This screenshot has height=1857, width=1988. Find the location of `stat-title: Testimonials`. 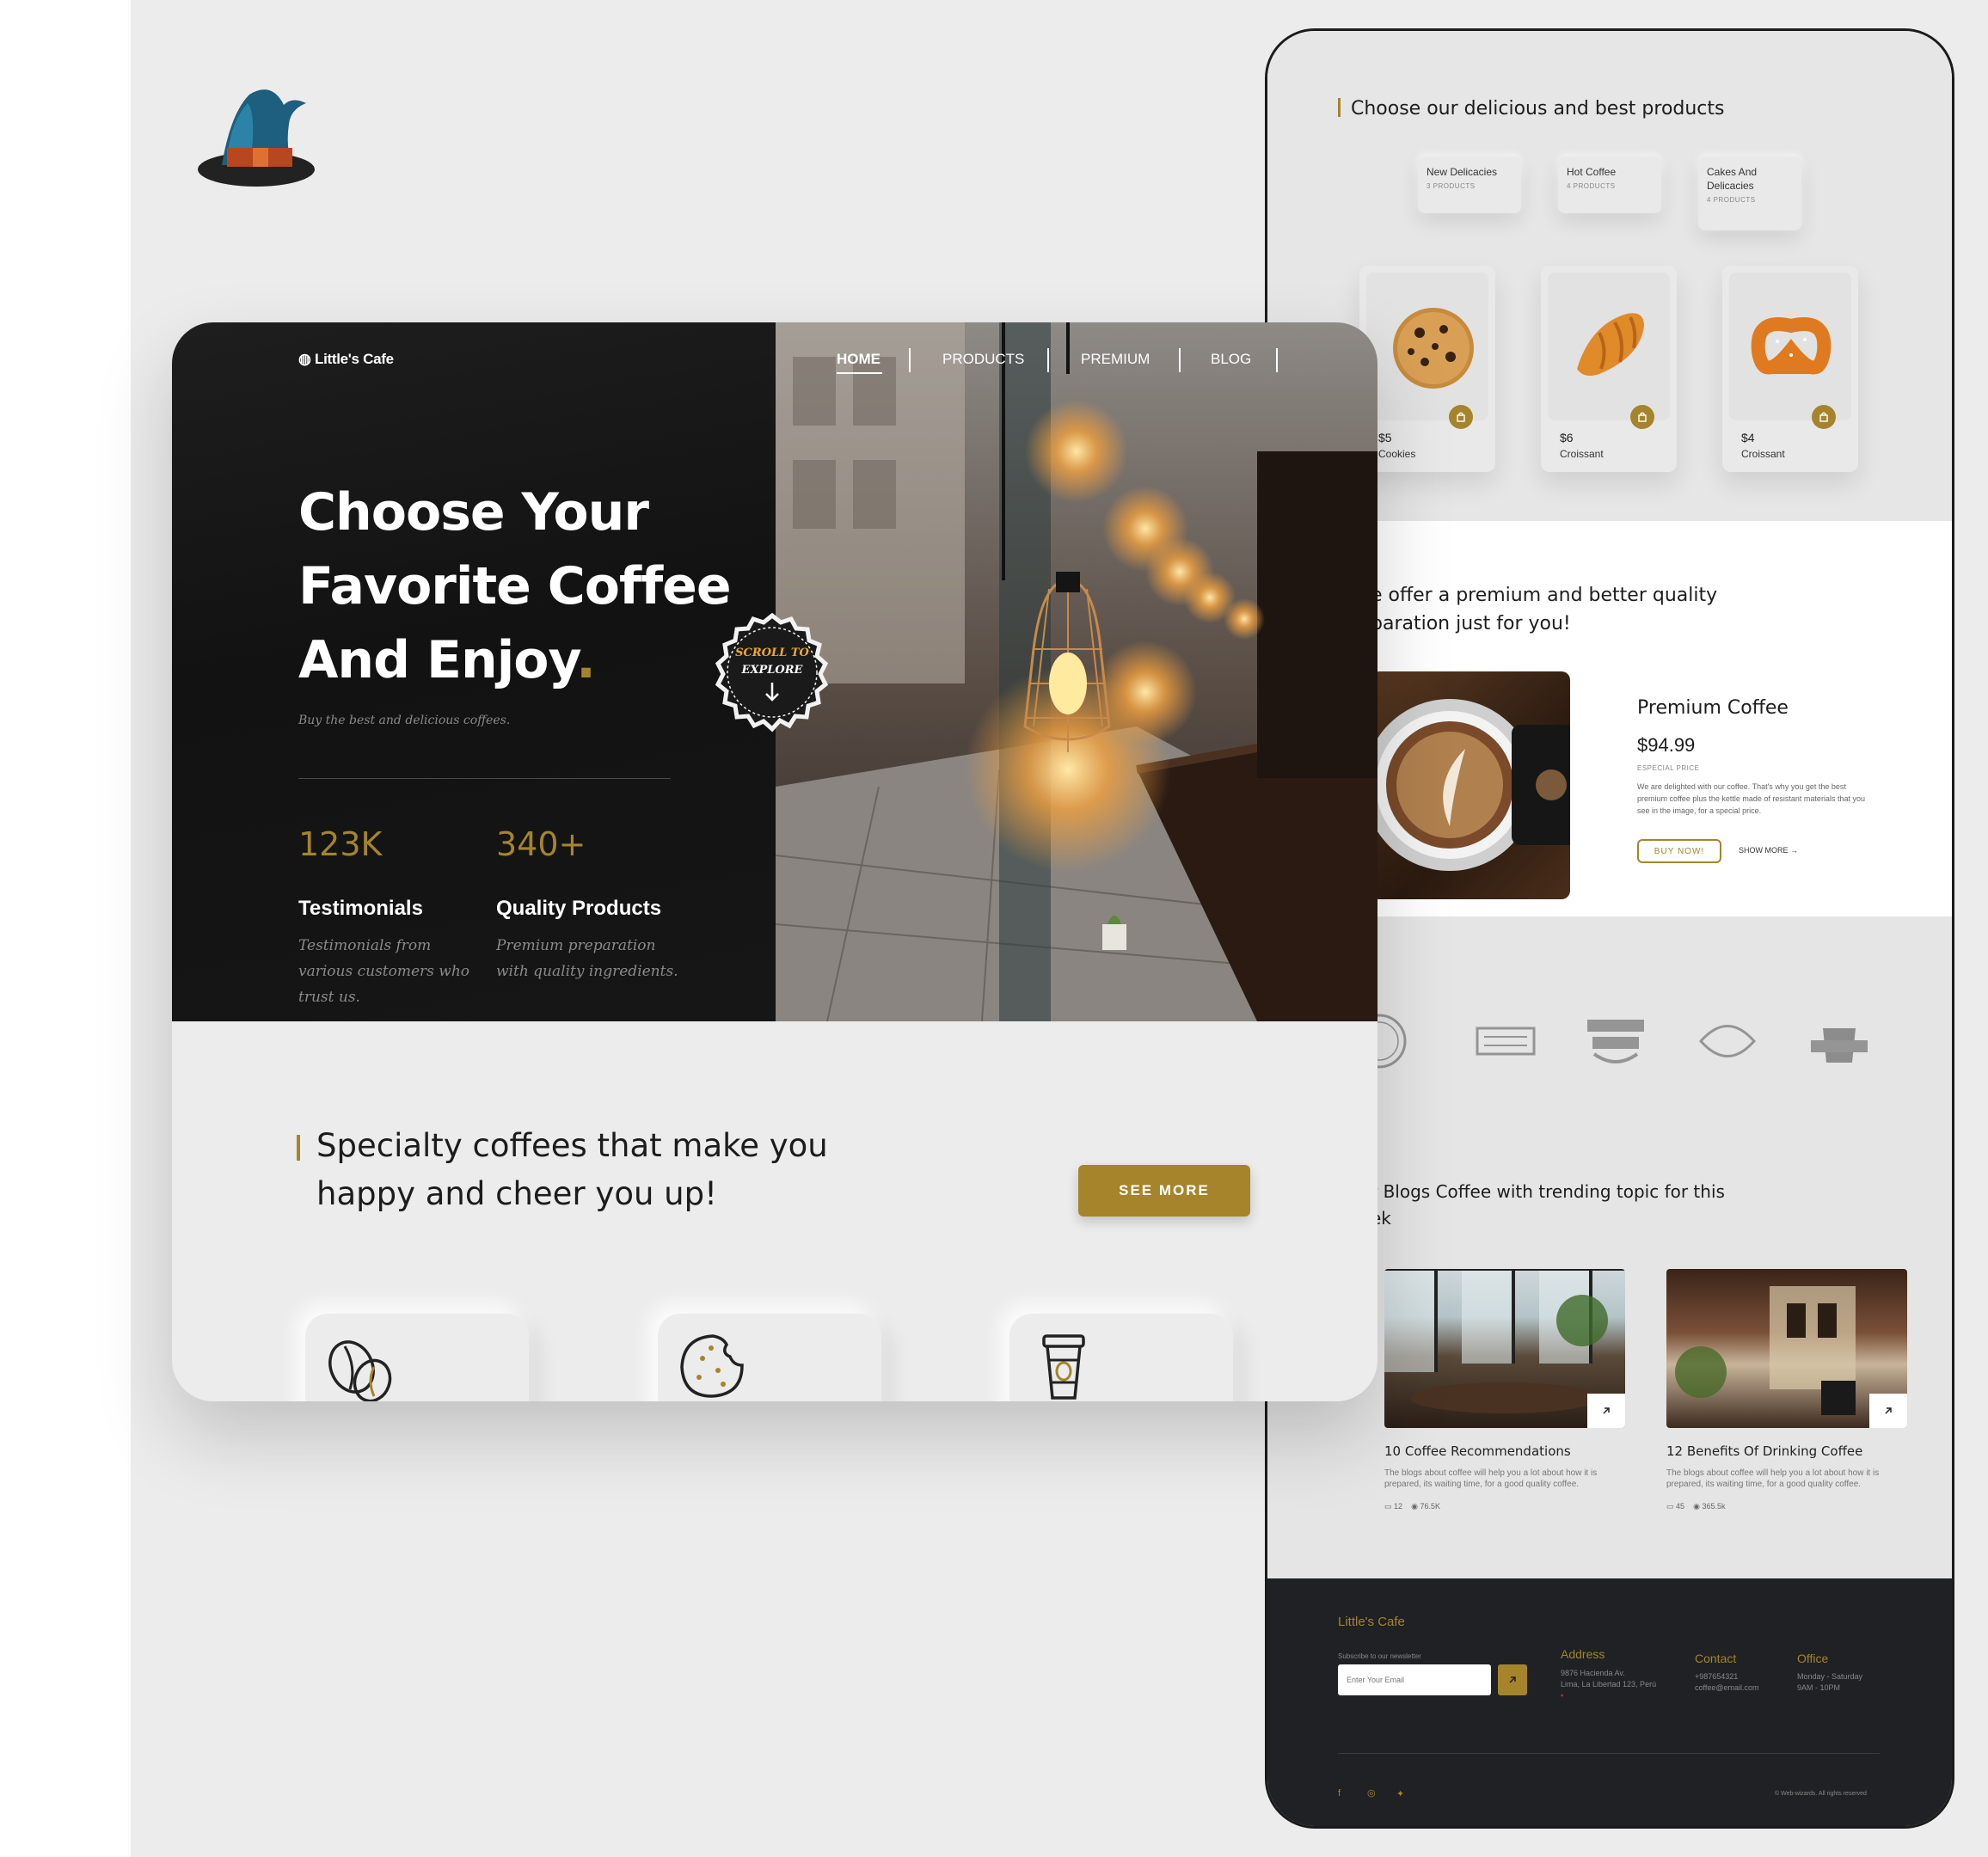

stat-title: Testimonials is located at coordinates (360, 909).